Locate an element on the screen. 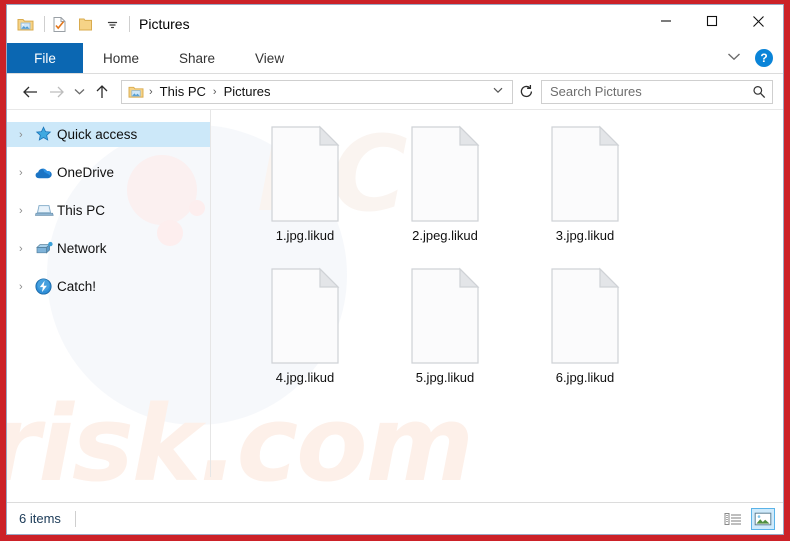  cloud-icon is located at coordinates (46, 173).